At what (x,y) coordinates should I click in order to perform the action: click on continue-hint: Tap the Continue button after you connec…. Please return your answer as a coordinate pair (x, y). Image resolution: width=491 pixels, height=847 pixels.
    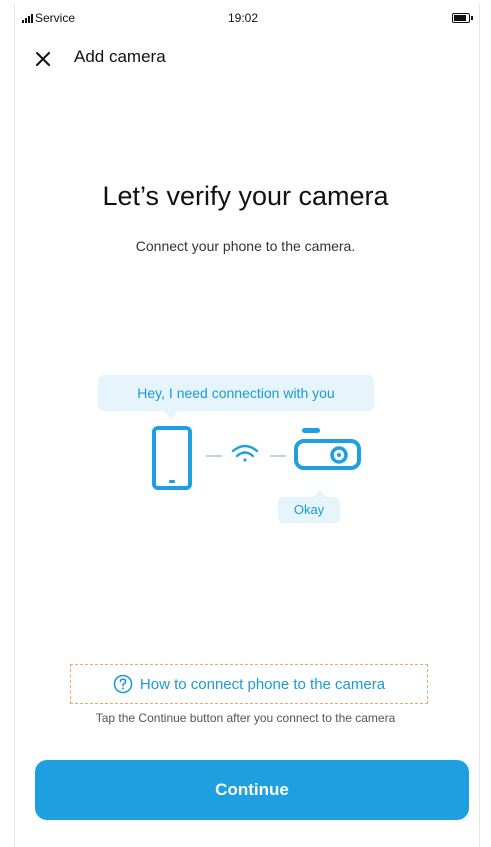
    Looking at the image, I should click on (245, 718).